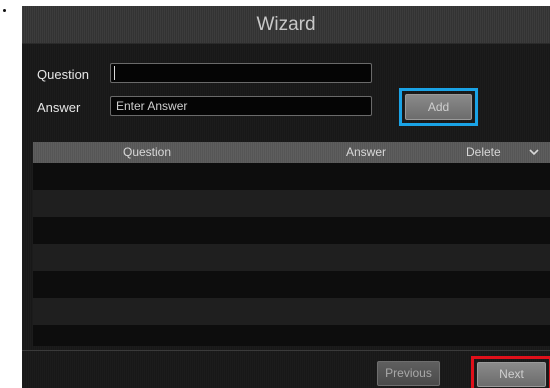  I want to click on title-bar: Wizard, so click(286, 25).